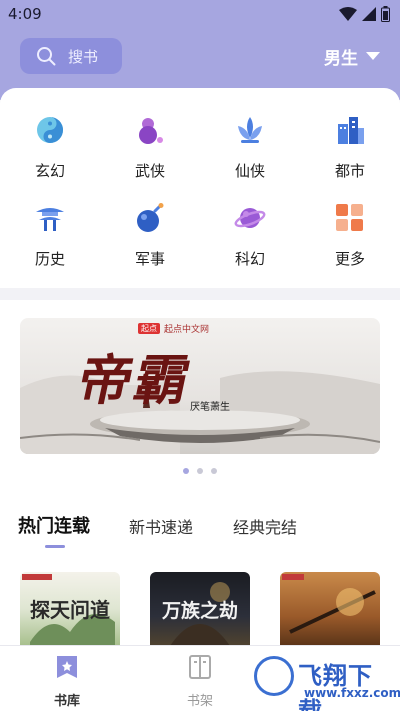  What do you see at coordinates (151, 131) in the screenshot?
I see `gourd-icon` at bounding box center [151, 131].